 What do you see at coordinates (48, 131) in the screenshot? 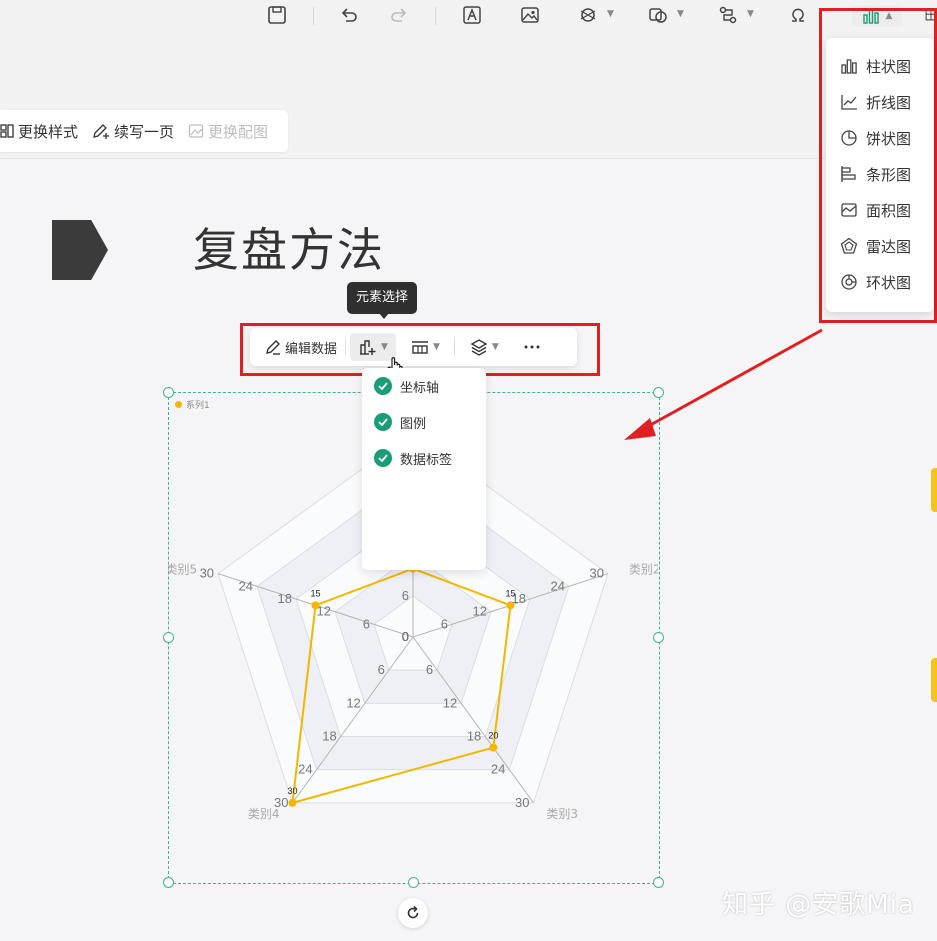
I see `change-style-label: 更换样式` at bounding box center [48, 131].